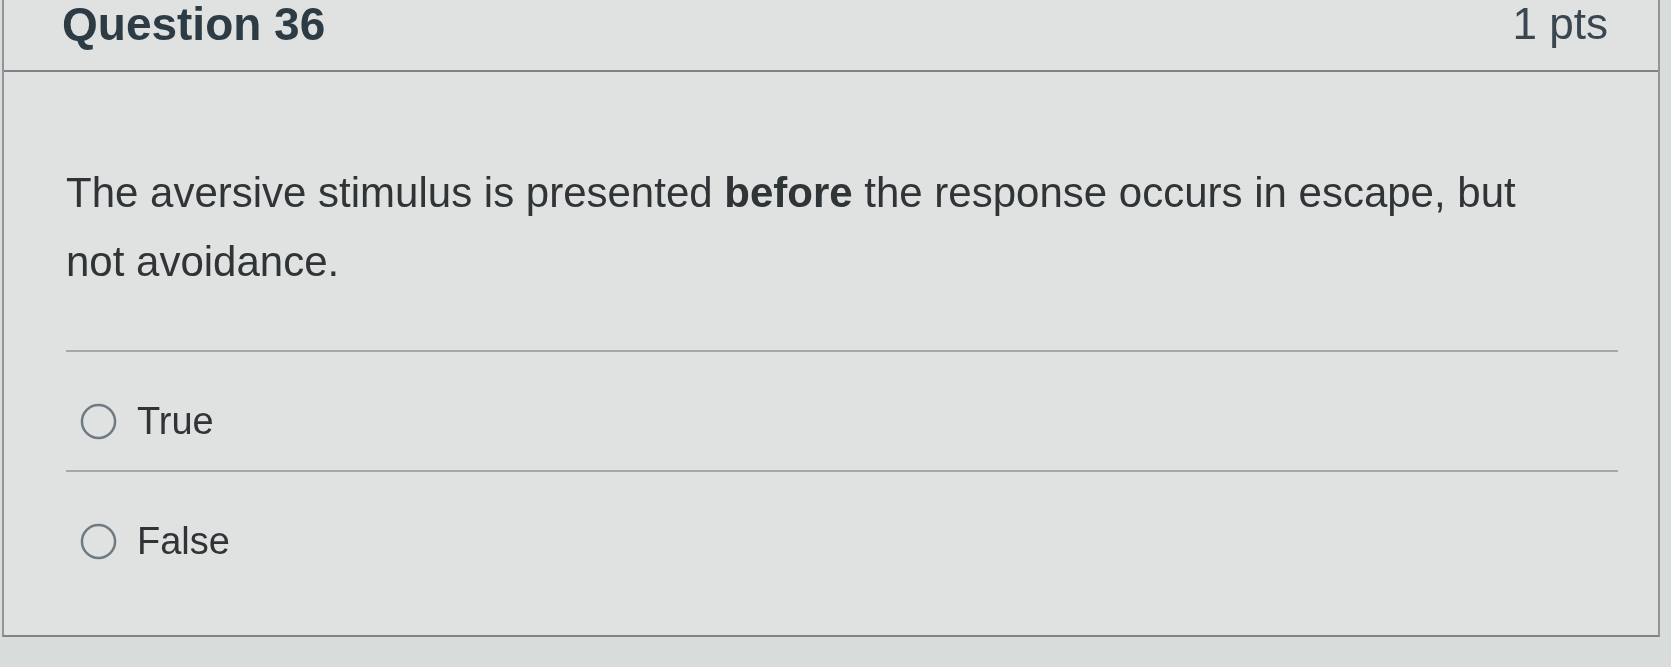 This screenshot has height=667, width=1671. Describe the element at coordinates (194, 24) in the screenshot. I see `question-title: Question 36` at that location.